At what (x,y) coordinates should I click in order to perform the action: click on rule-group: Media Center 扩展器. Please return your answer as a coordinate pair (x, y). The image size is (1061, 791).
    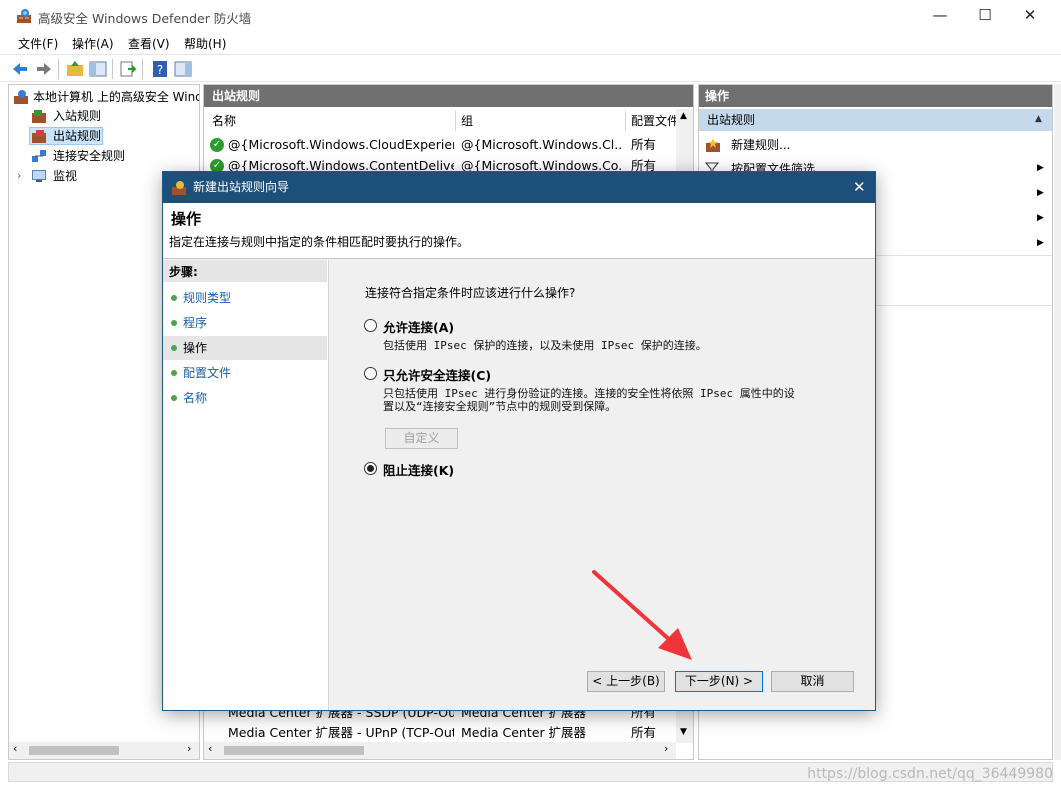
    Looking at the image, I should click on (524, 732).